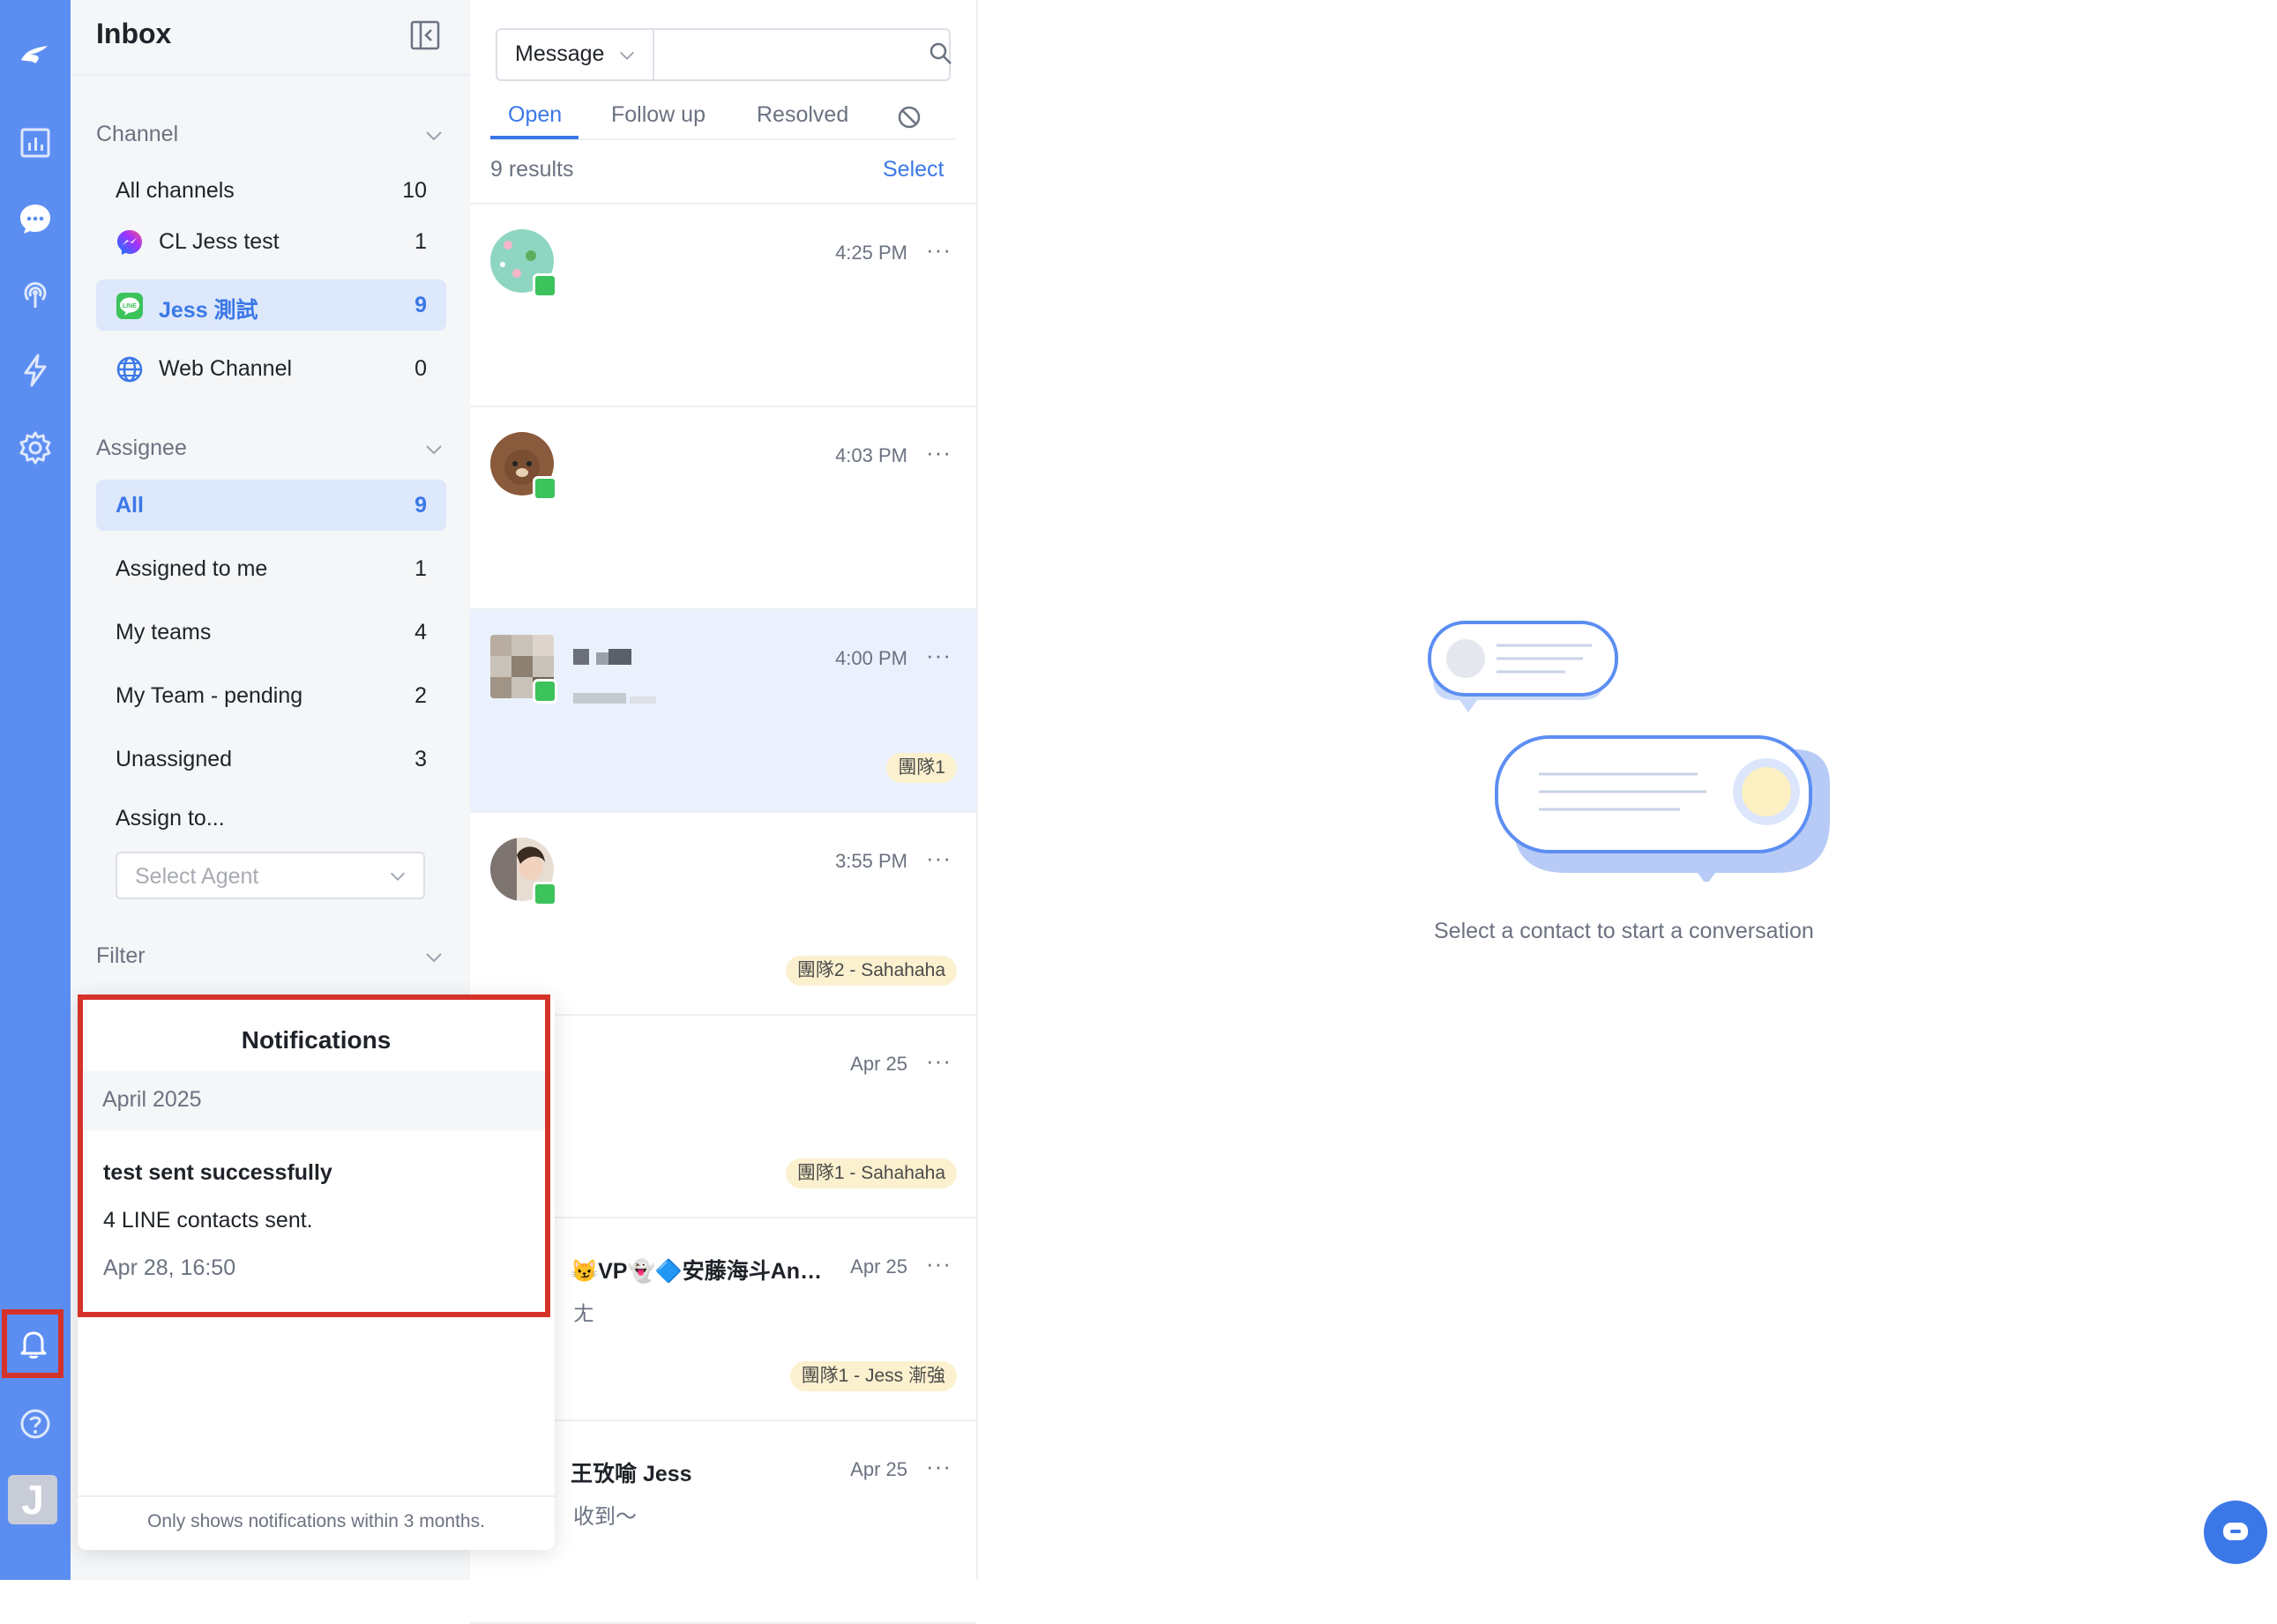 The image size is (2277, 1624). Describe the element at coordinates (152, 1099) in the screenshot. I see `month-label: April 2025` at that location.